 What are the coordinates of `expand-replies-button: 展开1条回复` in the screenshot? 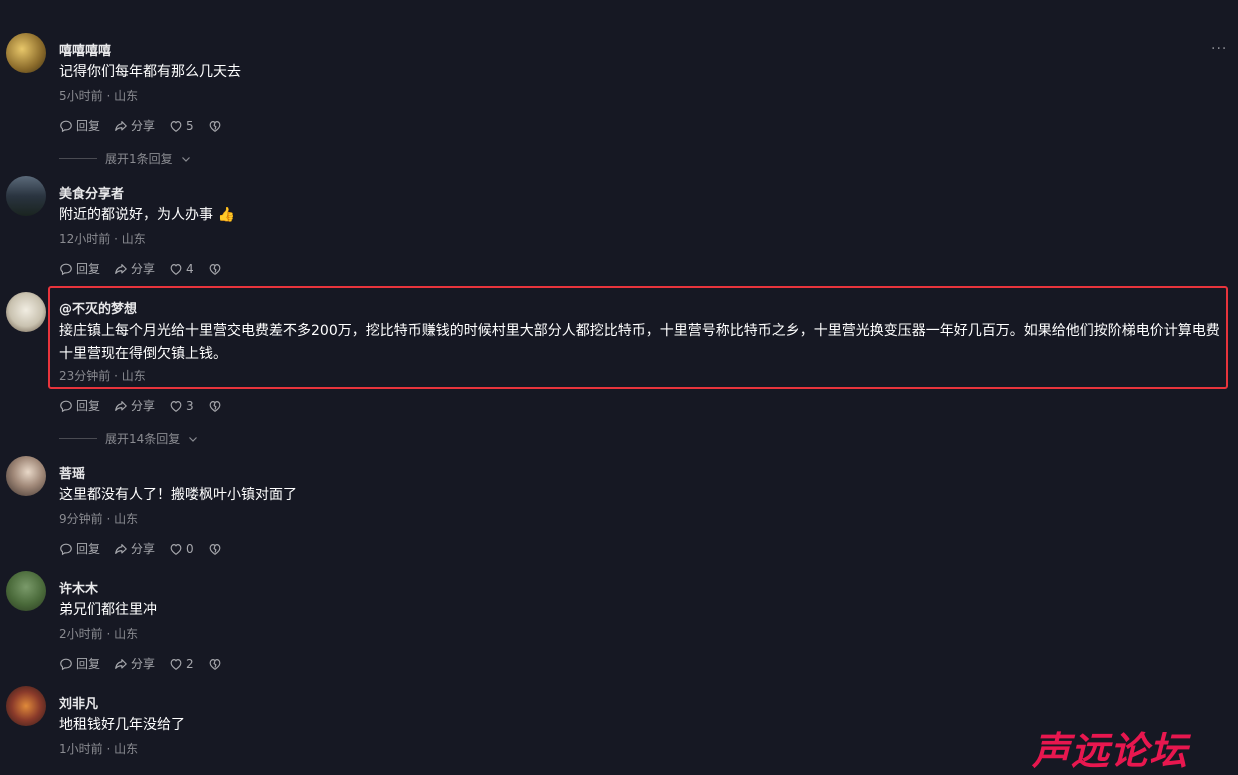 It's located at (125, 158).